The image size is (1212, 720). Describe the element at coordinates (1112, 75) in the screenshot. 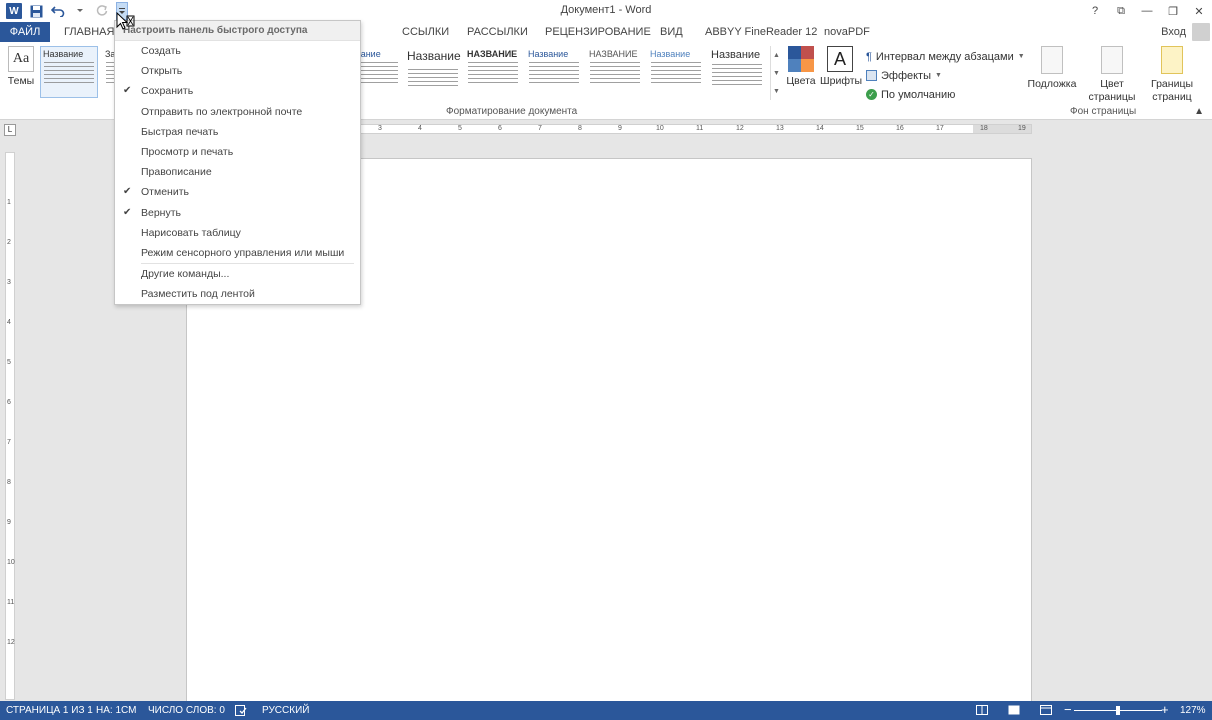

I see `page-color-button: Цвет страницы` at that location.